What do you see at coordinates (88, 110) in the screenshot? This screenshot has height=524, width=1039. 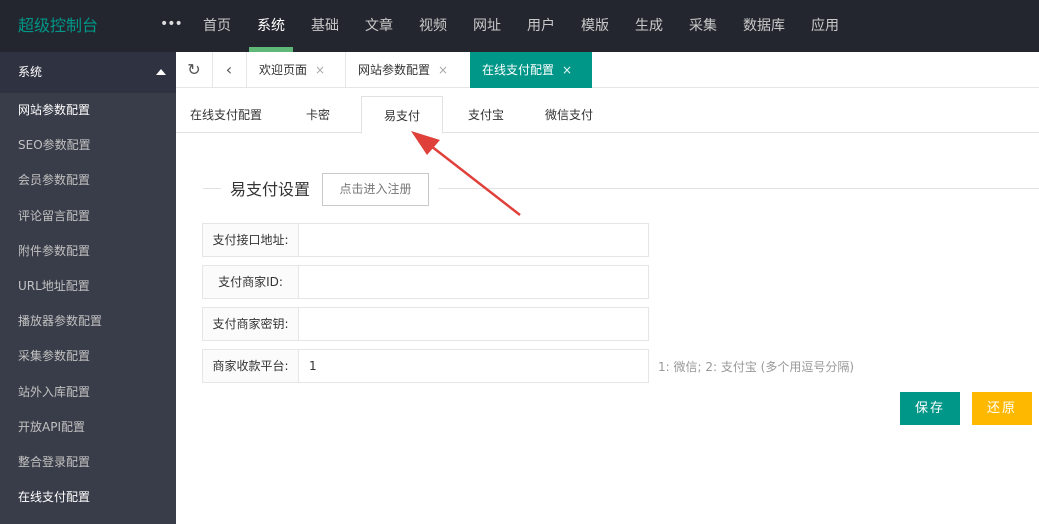 I see `sidebar-item-site-config: 网站参数配置` at bounding box center [88, 110].